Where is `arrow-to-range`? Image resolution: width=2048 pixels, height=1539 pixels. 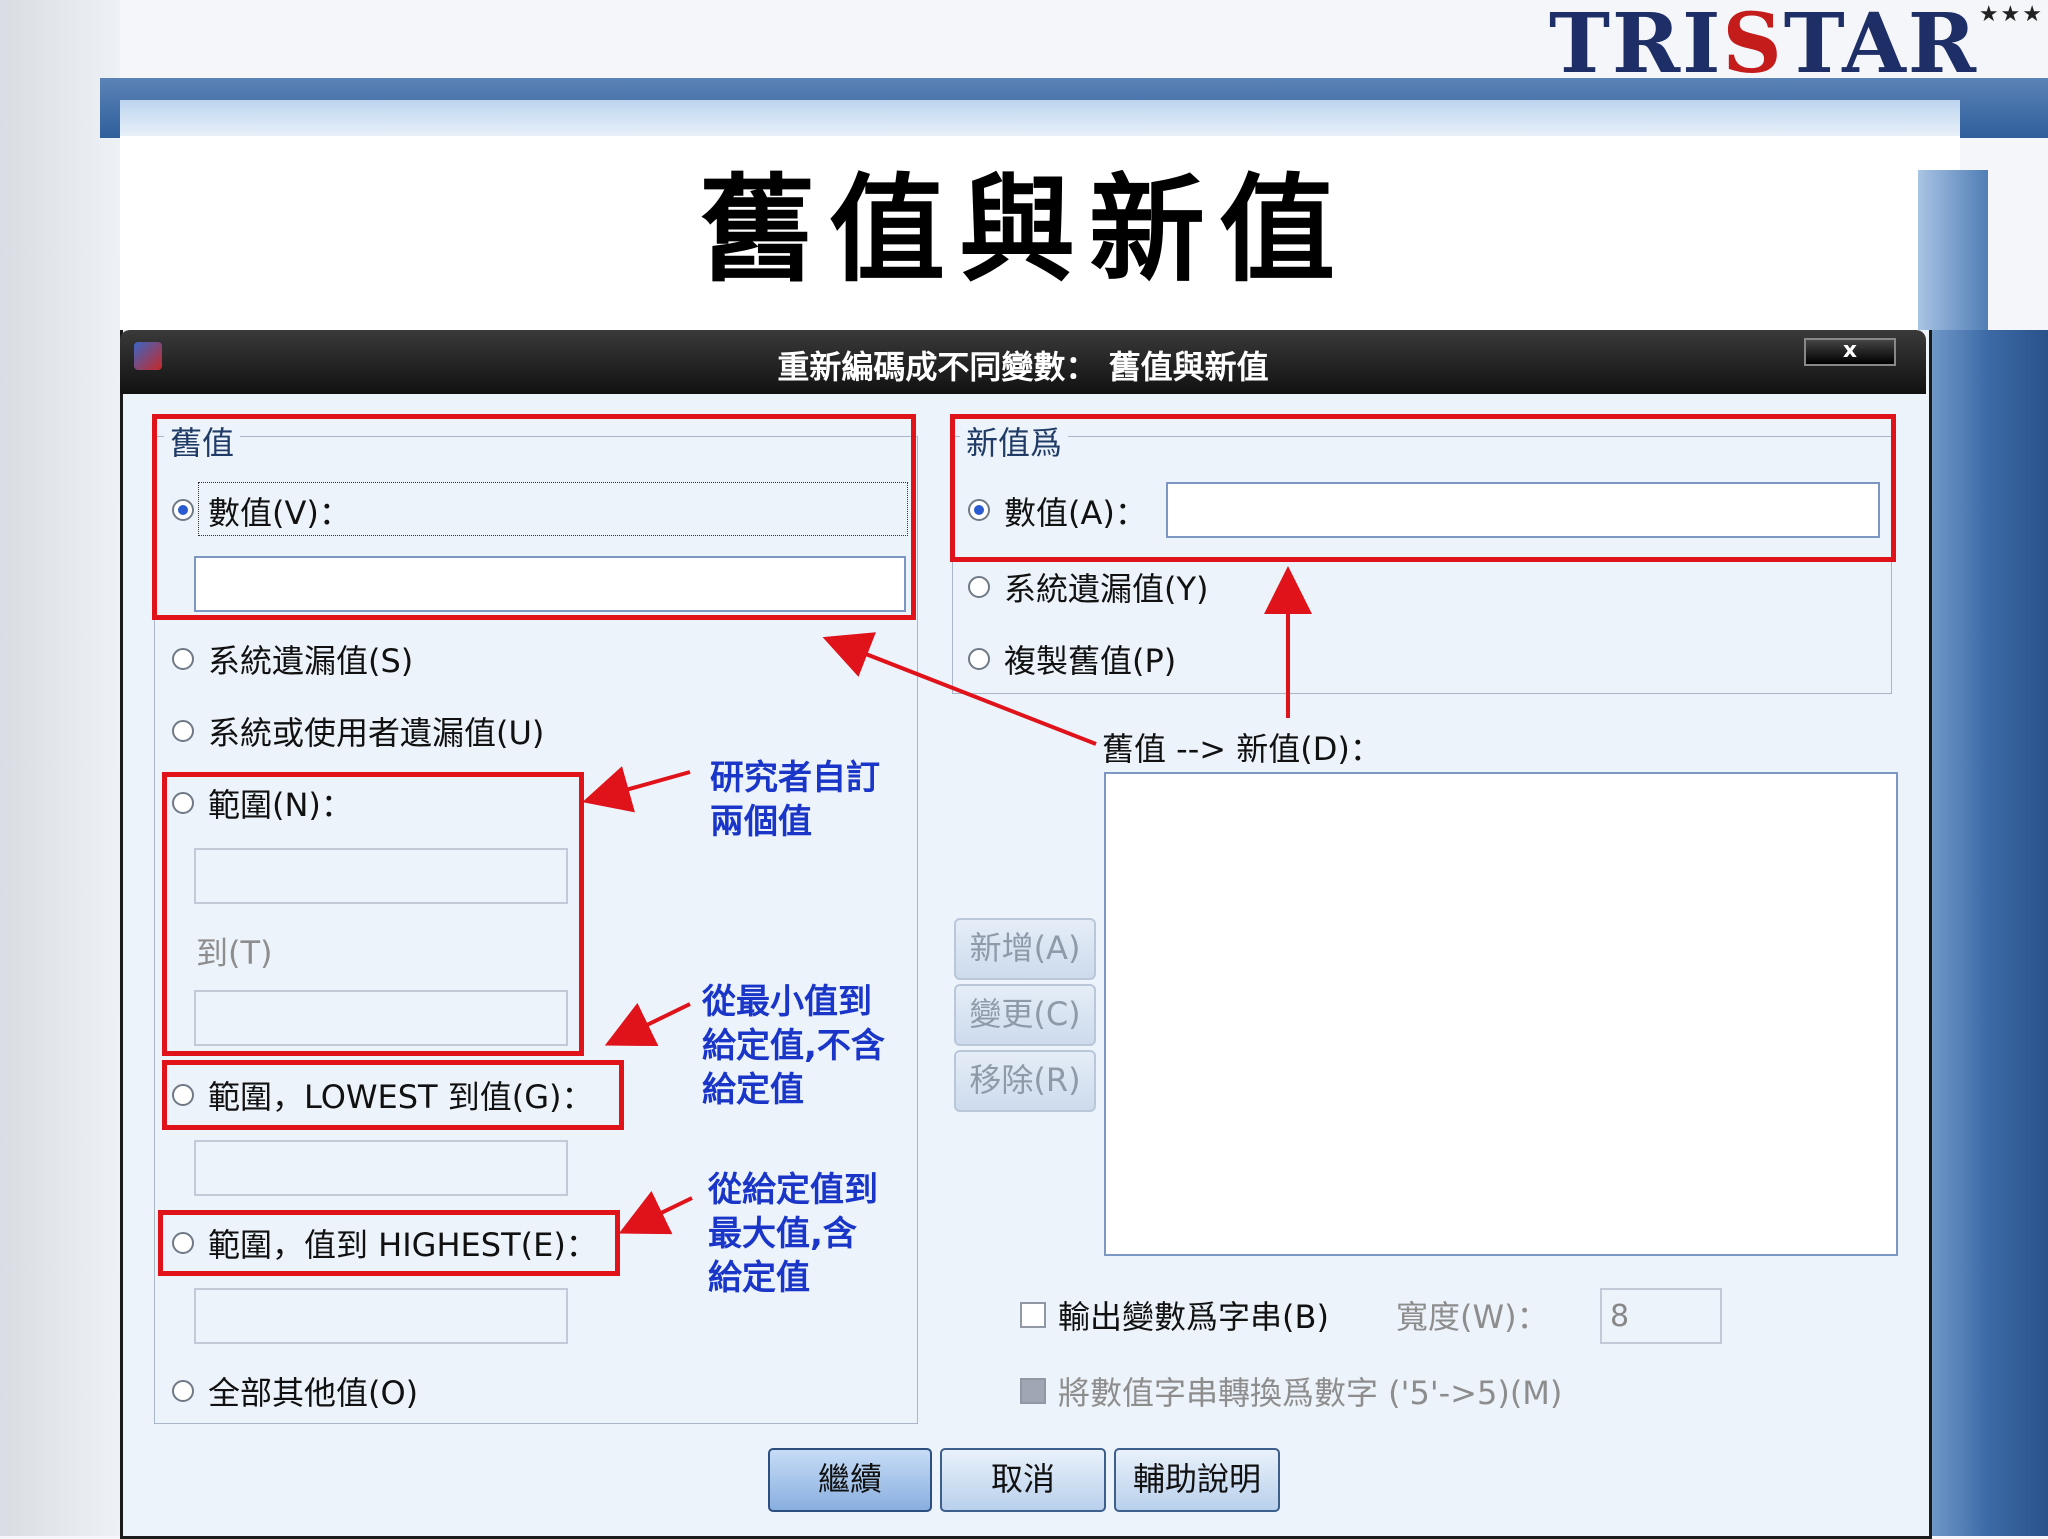 arrow-to-range is located at coordinates (636, 789).